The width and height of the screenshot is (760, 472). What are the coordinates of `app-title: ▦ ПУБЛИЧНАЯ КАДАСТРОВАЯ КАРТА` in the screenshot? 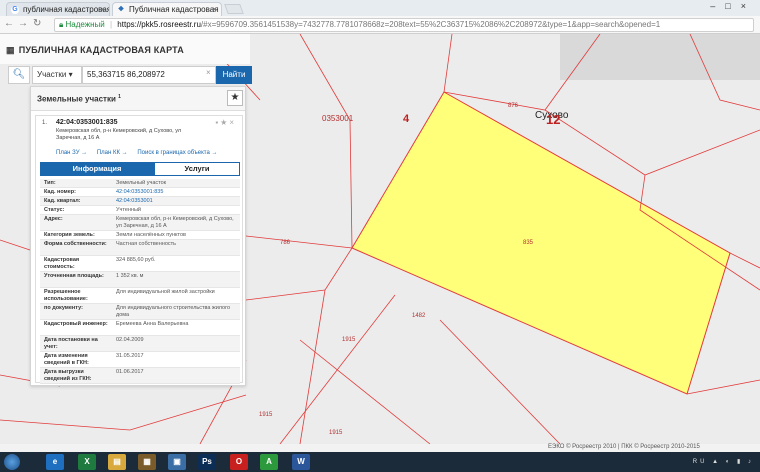 It's located at (95, 50).